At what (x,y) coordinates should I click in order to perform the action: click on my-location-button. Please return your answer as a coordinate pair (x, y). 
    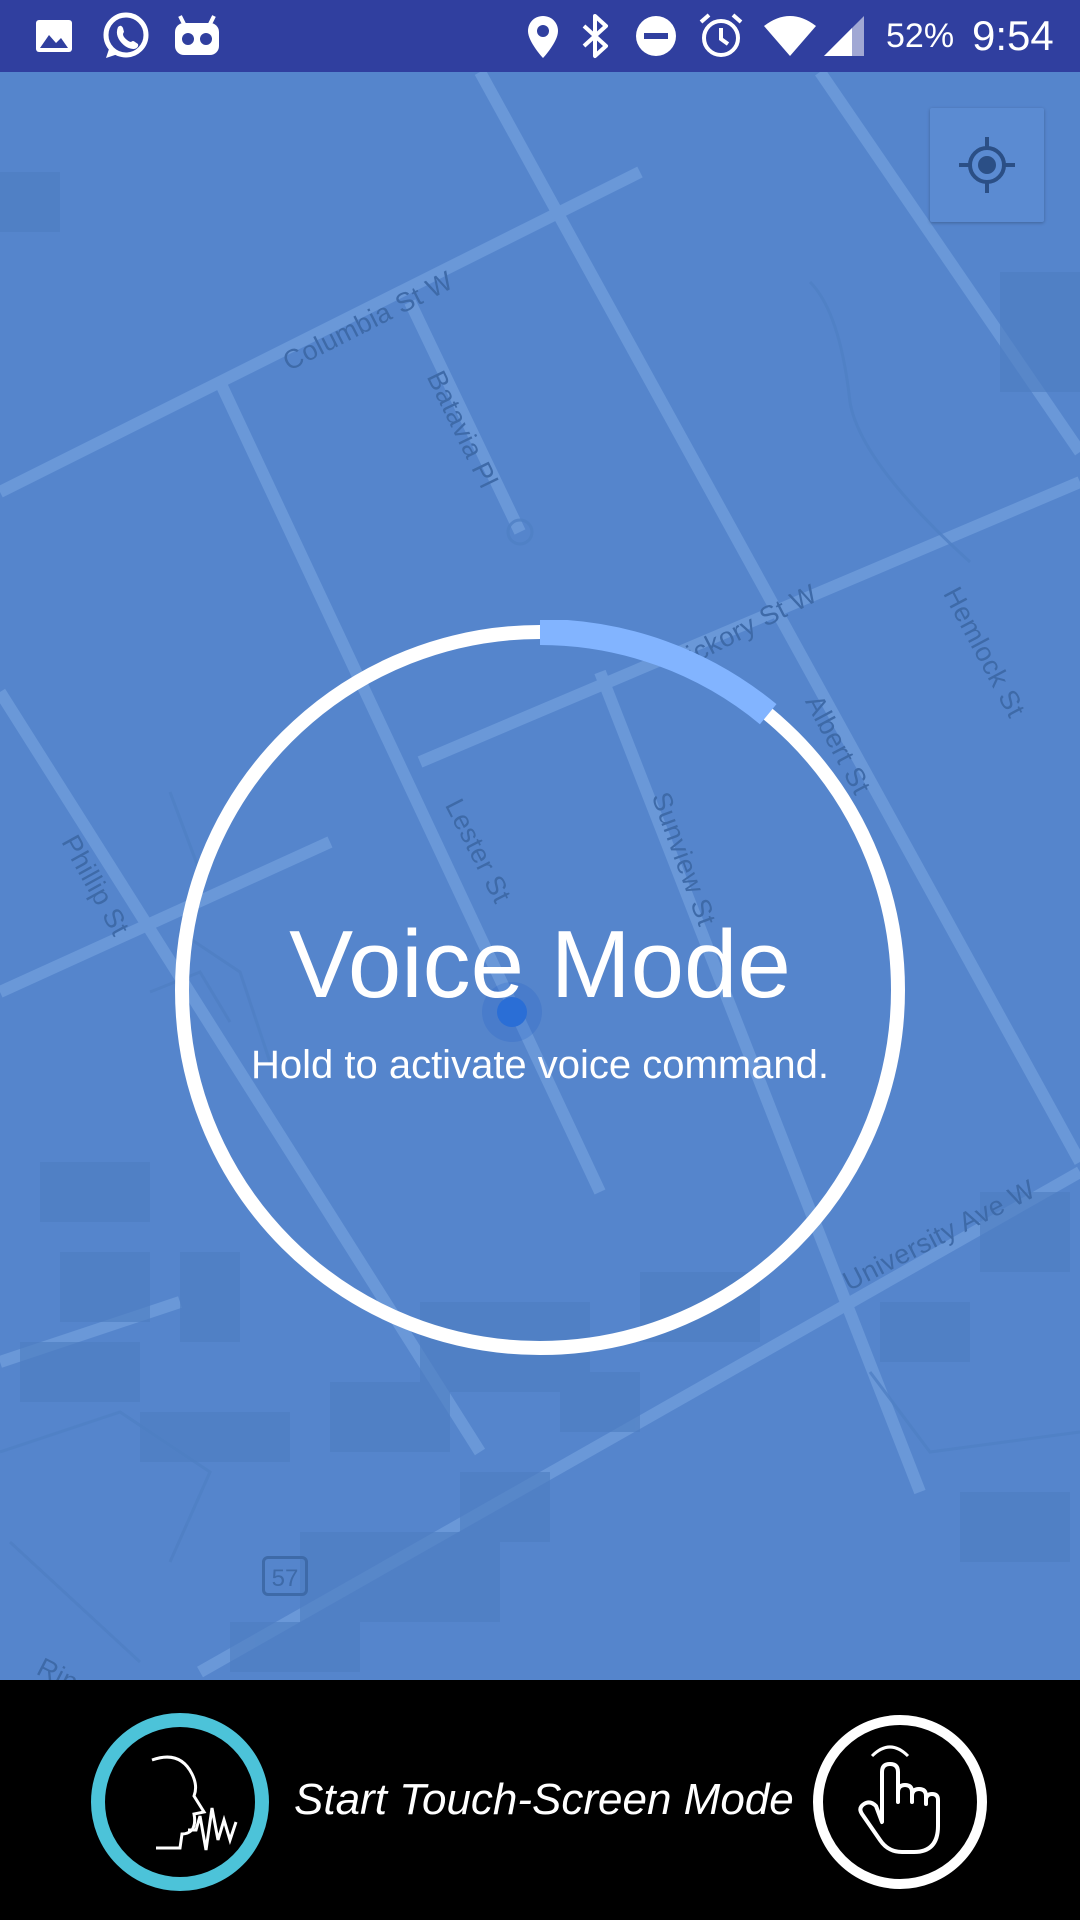
    Looking at the image, I should click on (987, 165).